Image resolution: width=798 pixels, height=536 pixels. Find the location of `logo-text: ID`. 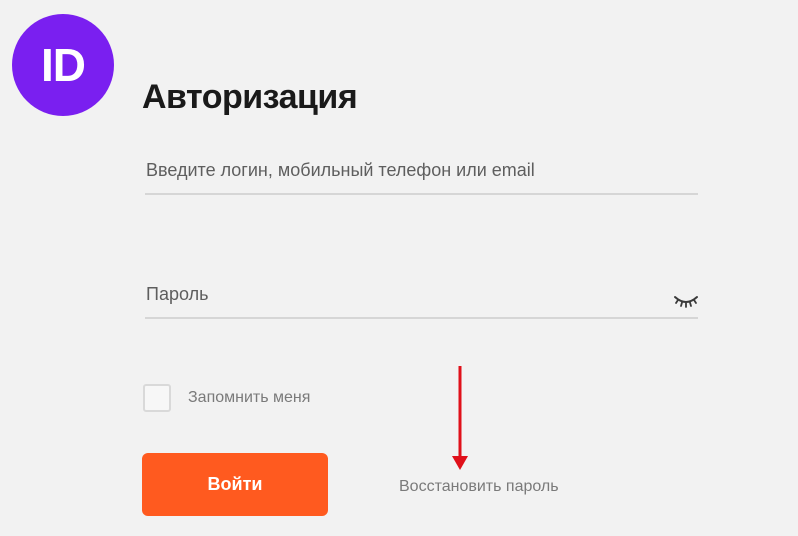

logo-text: ID is located at coordinates (63, 65).